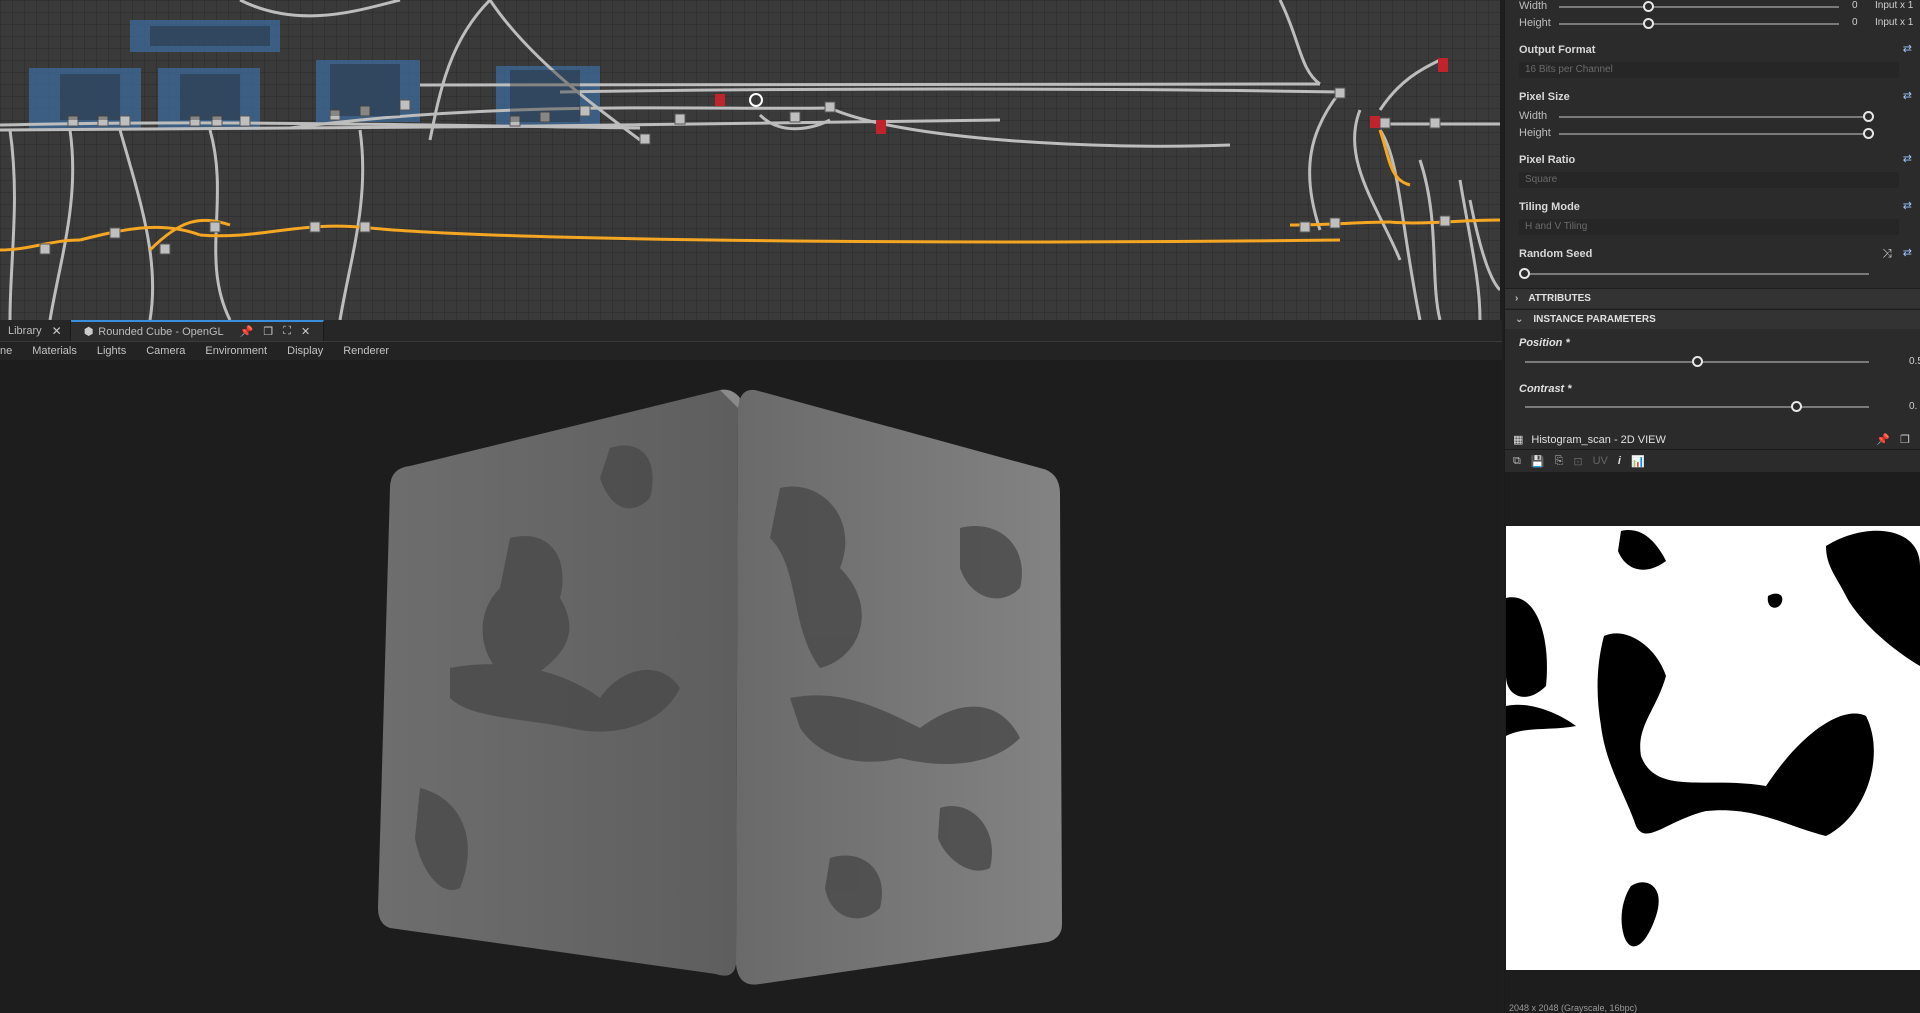 The width and height of the screenshot is (1920, 1013). What do you see at coordinates (1549, 207) in the screenshot?
I see `tiling-mode-label: Tiling Mode` at bounding box center [1549, 207].